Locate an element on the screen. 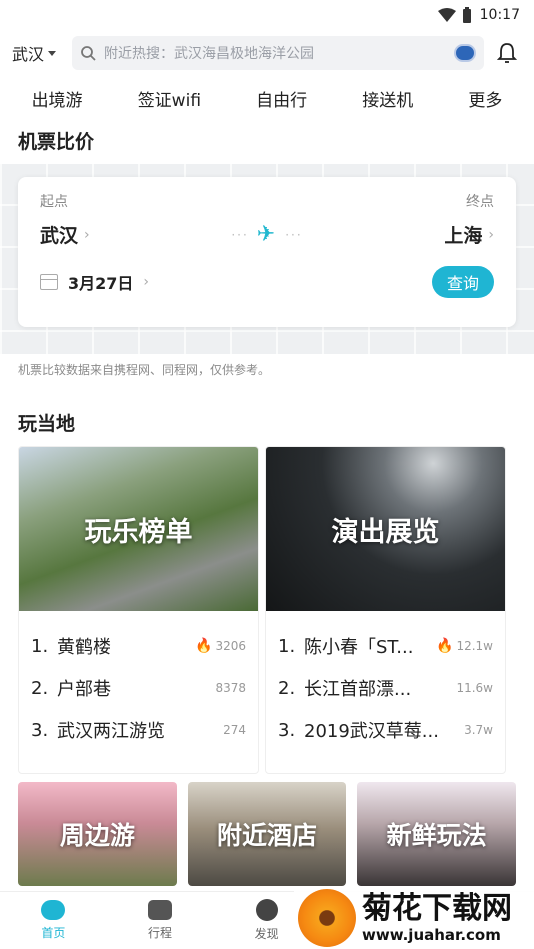  tab-label: 发现 is located at coordinates (266, 934).